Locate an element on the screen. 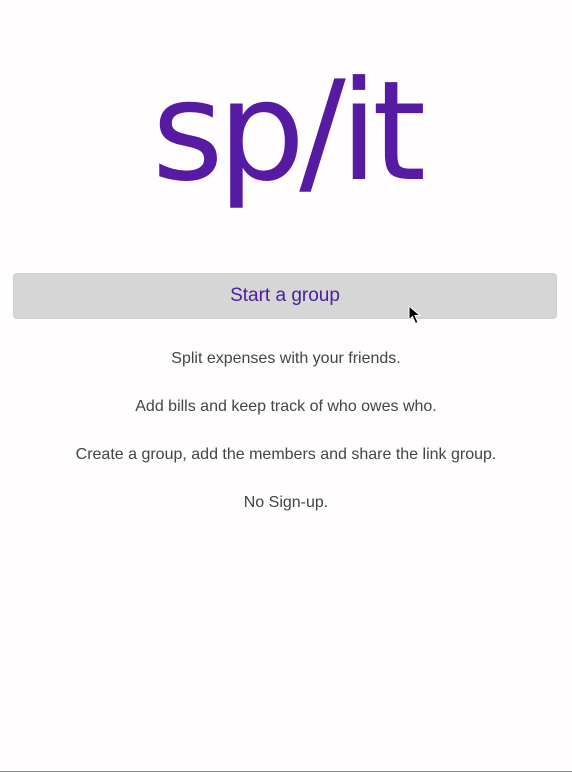 The width and height of the screenshot is (572, 772). start-group-button: Start a group is located at coordinates (285, 296).